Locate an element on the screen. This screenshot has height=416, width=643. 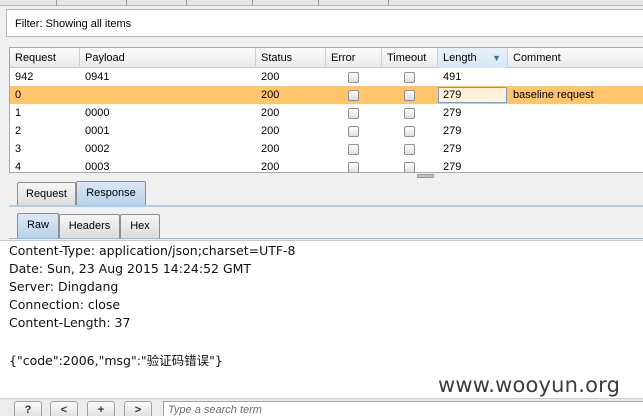
help-button: ? is located at coordinates (28, 408).